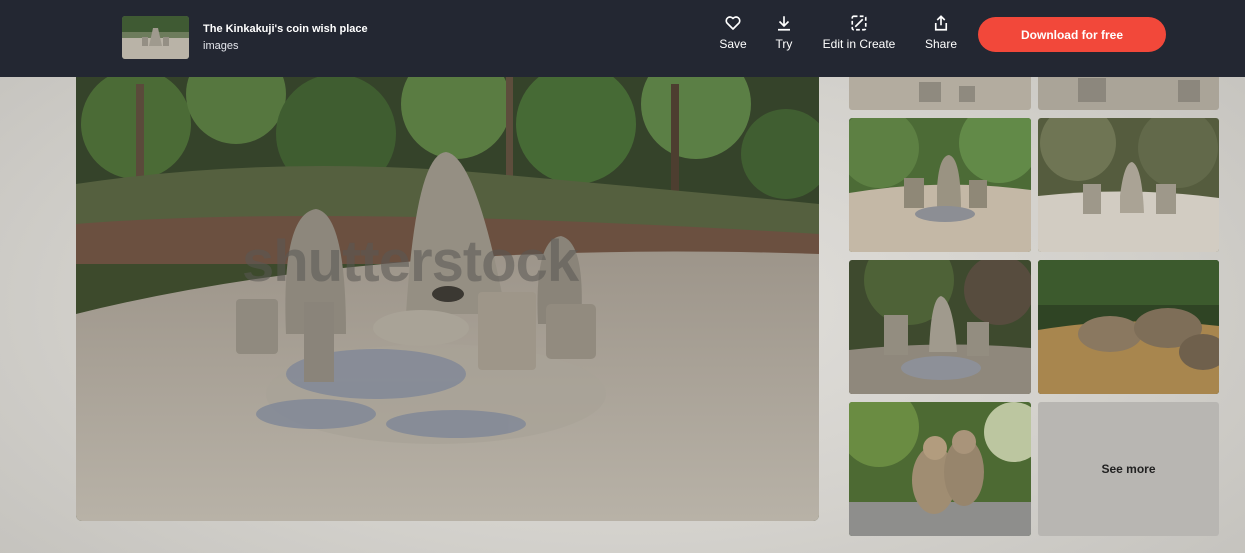  I want to click on image-category: images, so click(221, 46).